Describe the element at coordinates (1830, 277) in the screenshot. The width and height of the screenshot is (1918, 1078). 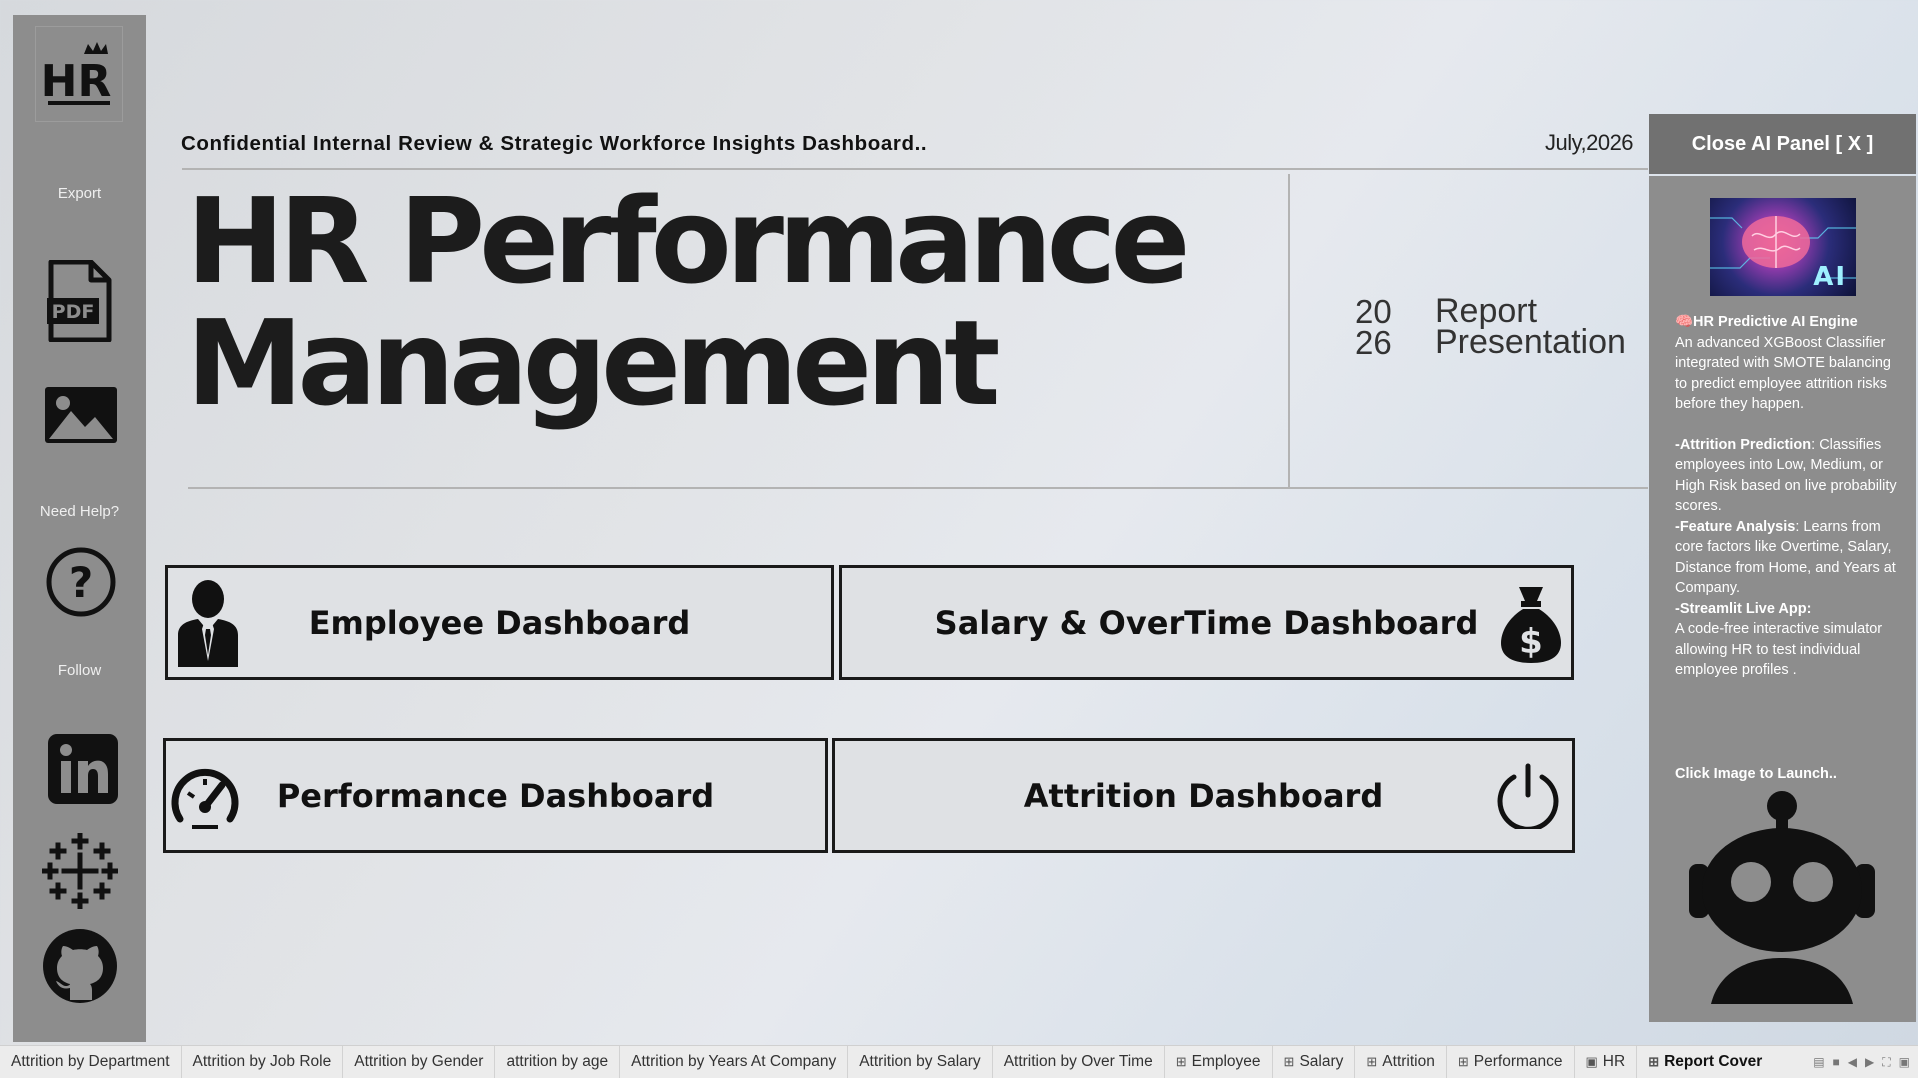
I see `ai-image-text: AI` at that location.